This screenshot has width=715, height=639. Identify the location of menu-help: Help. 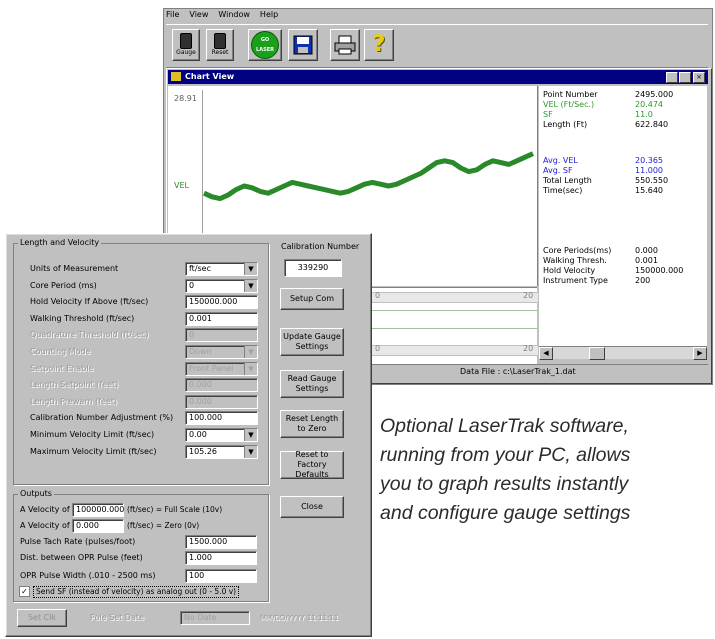
(269, 16).